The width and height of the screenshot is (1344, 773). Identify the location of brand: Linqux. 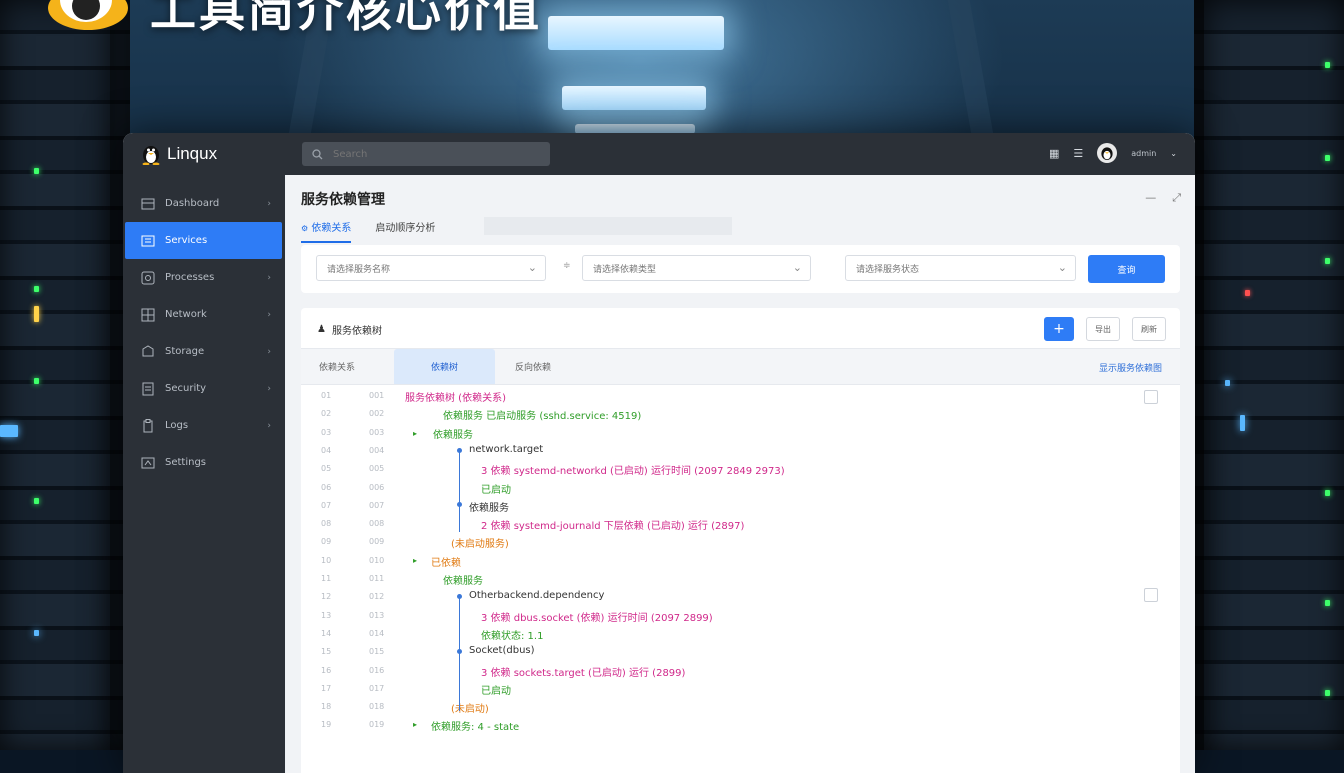
(179, 154).